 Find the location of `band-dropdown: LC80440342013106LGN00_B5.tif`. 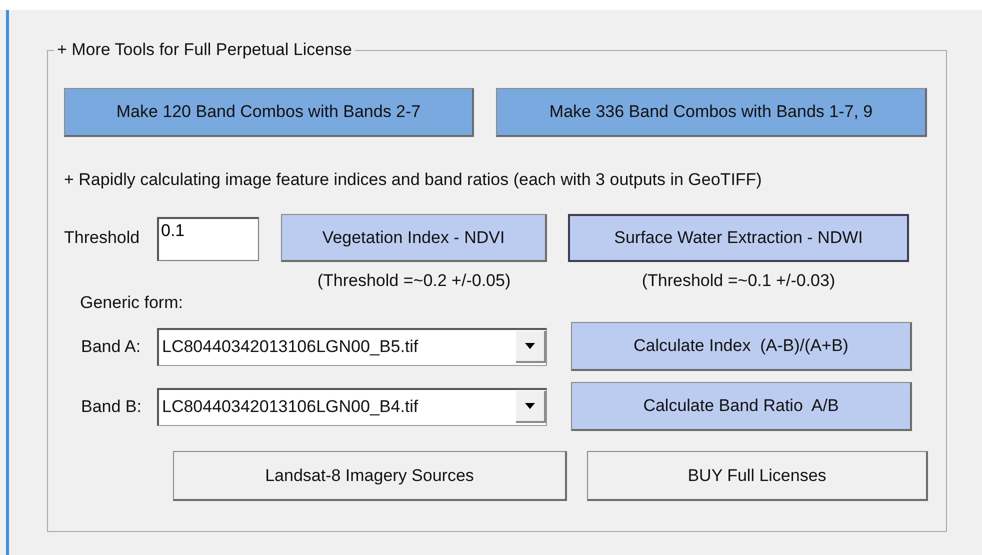

band-dropdown: LC80440342013106LGN00_B5.tif is located at coordinates (352, 347).